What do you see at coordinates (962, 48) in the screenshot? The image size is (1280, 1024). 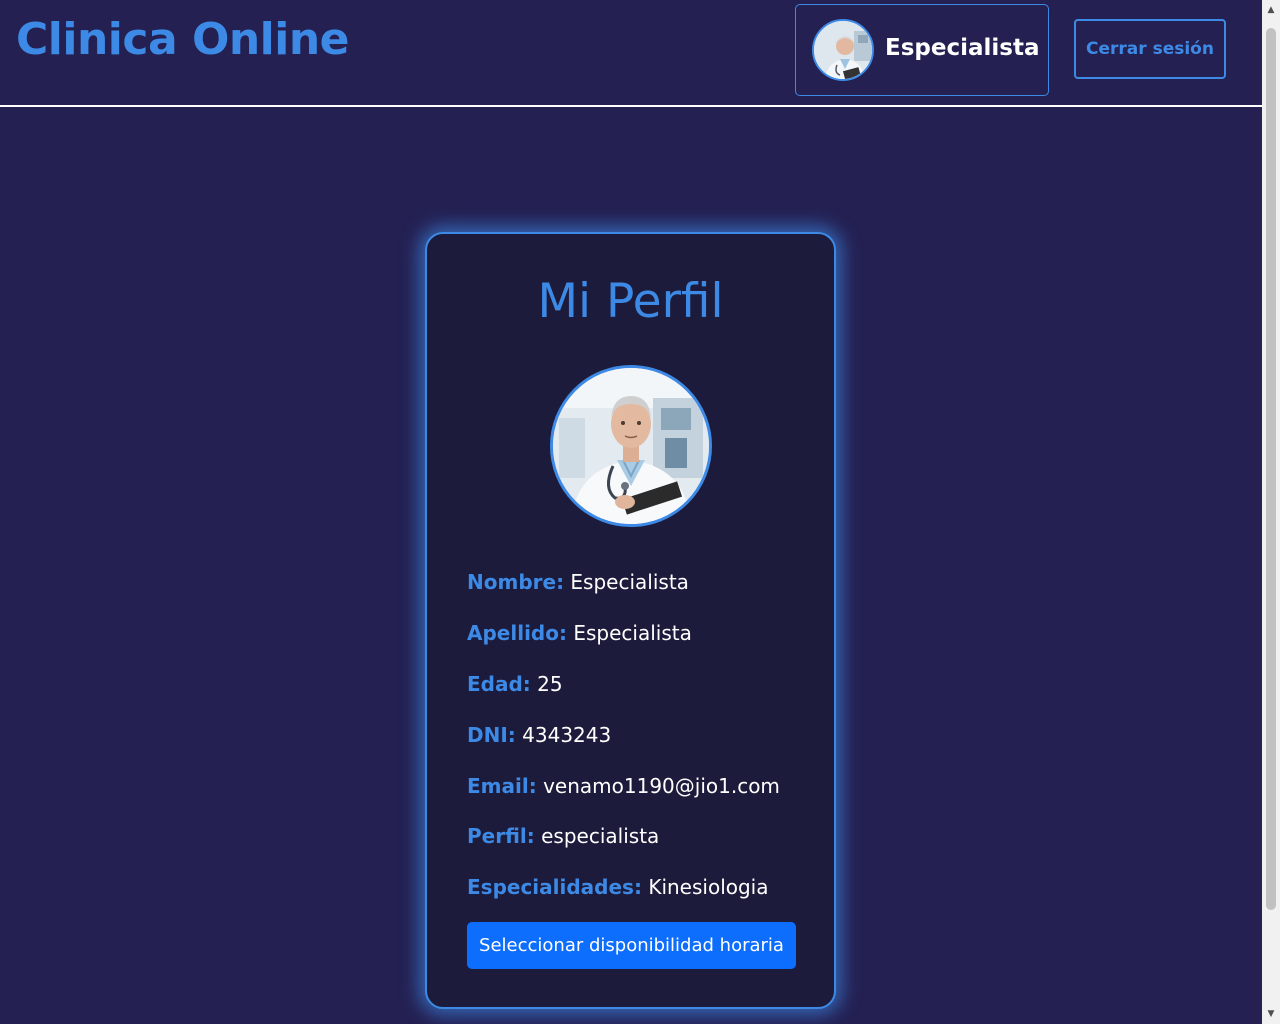 I see `user-role-label: Especialista` at bounding box center [962, 48].